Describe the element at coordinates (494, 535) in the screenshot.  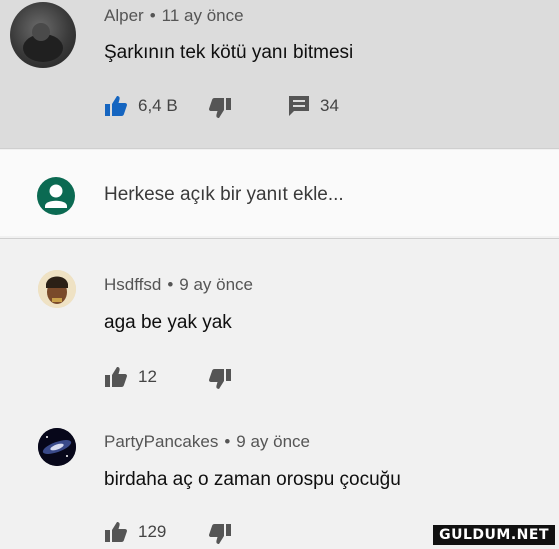
I see `watermark-logo: GULDUM.NET` at that location.